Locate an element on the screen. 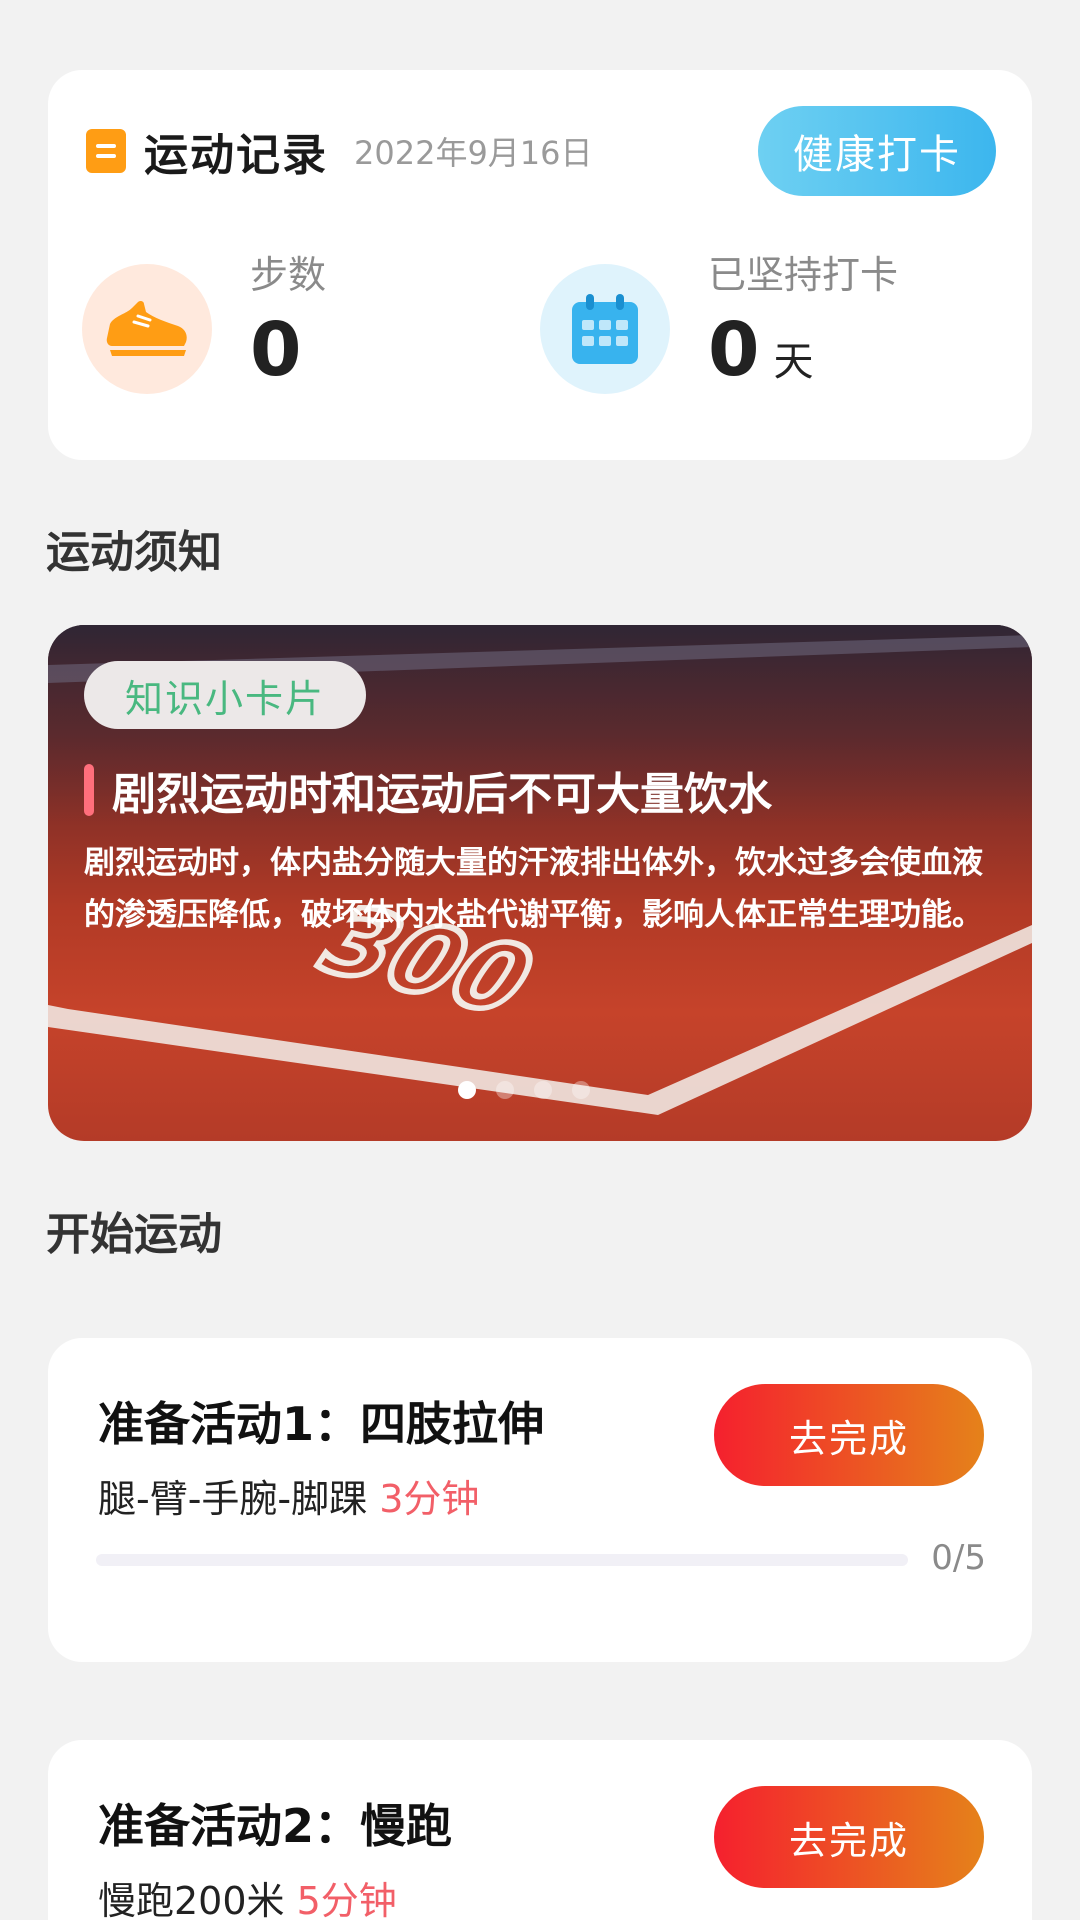 The width and height of the screenshot is (1080, 1920). streak-number: 0 is located at coordinates (734, 350).